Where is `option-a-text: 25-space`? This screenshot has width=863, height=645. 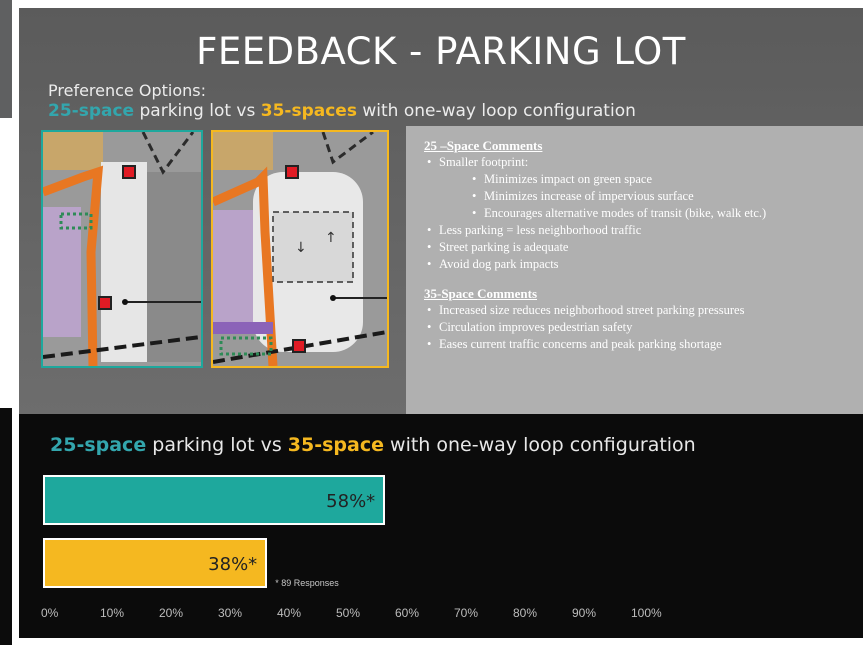
option-a-text: 25-space is located at coordinates (91, 111).